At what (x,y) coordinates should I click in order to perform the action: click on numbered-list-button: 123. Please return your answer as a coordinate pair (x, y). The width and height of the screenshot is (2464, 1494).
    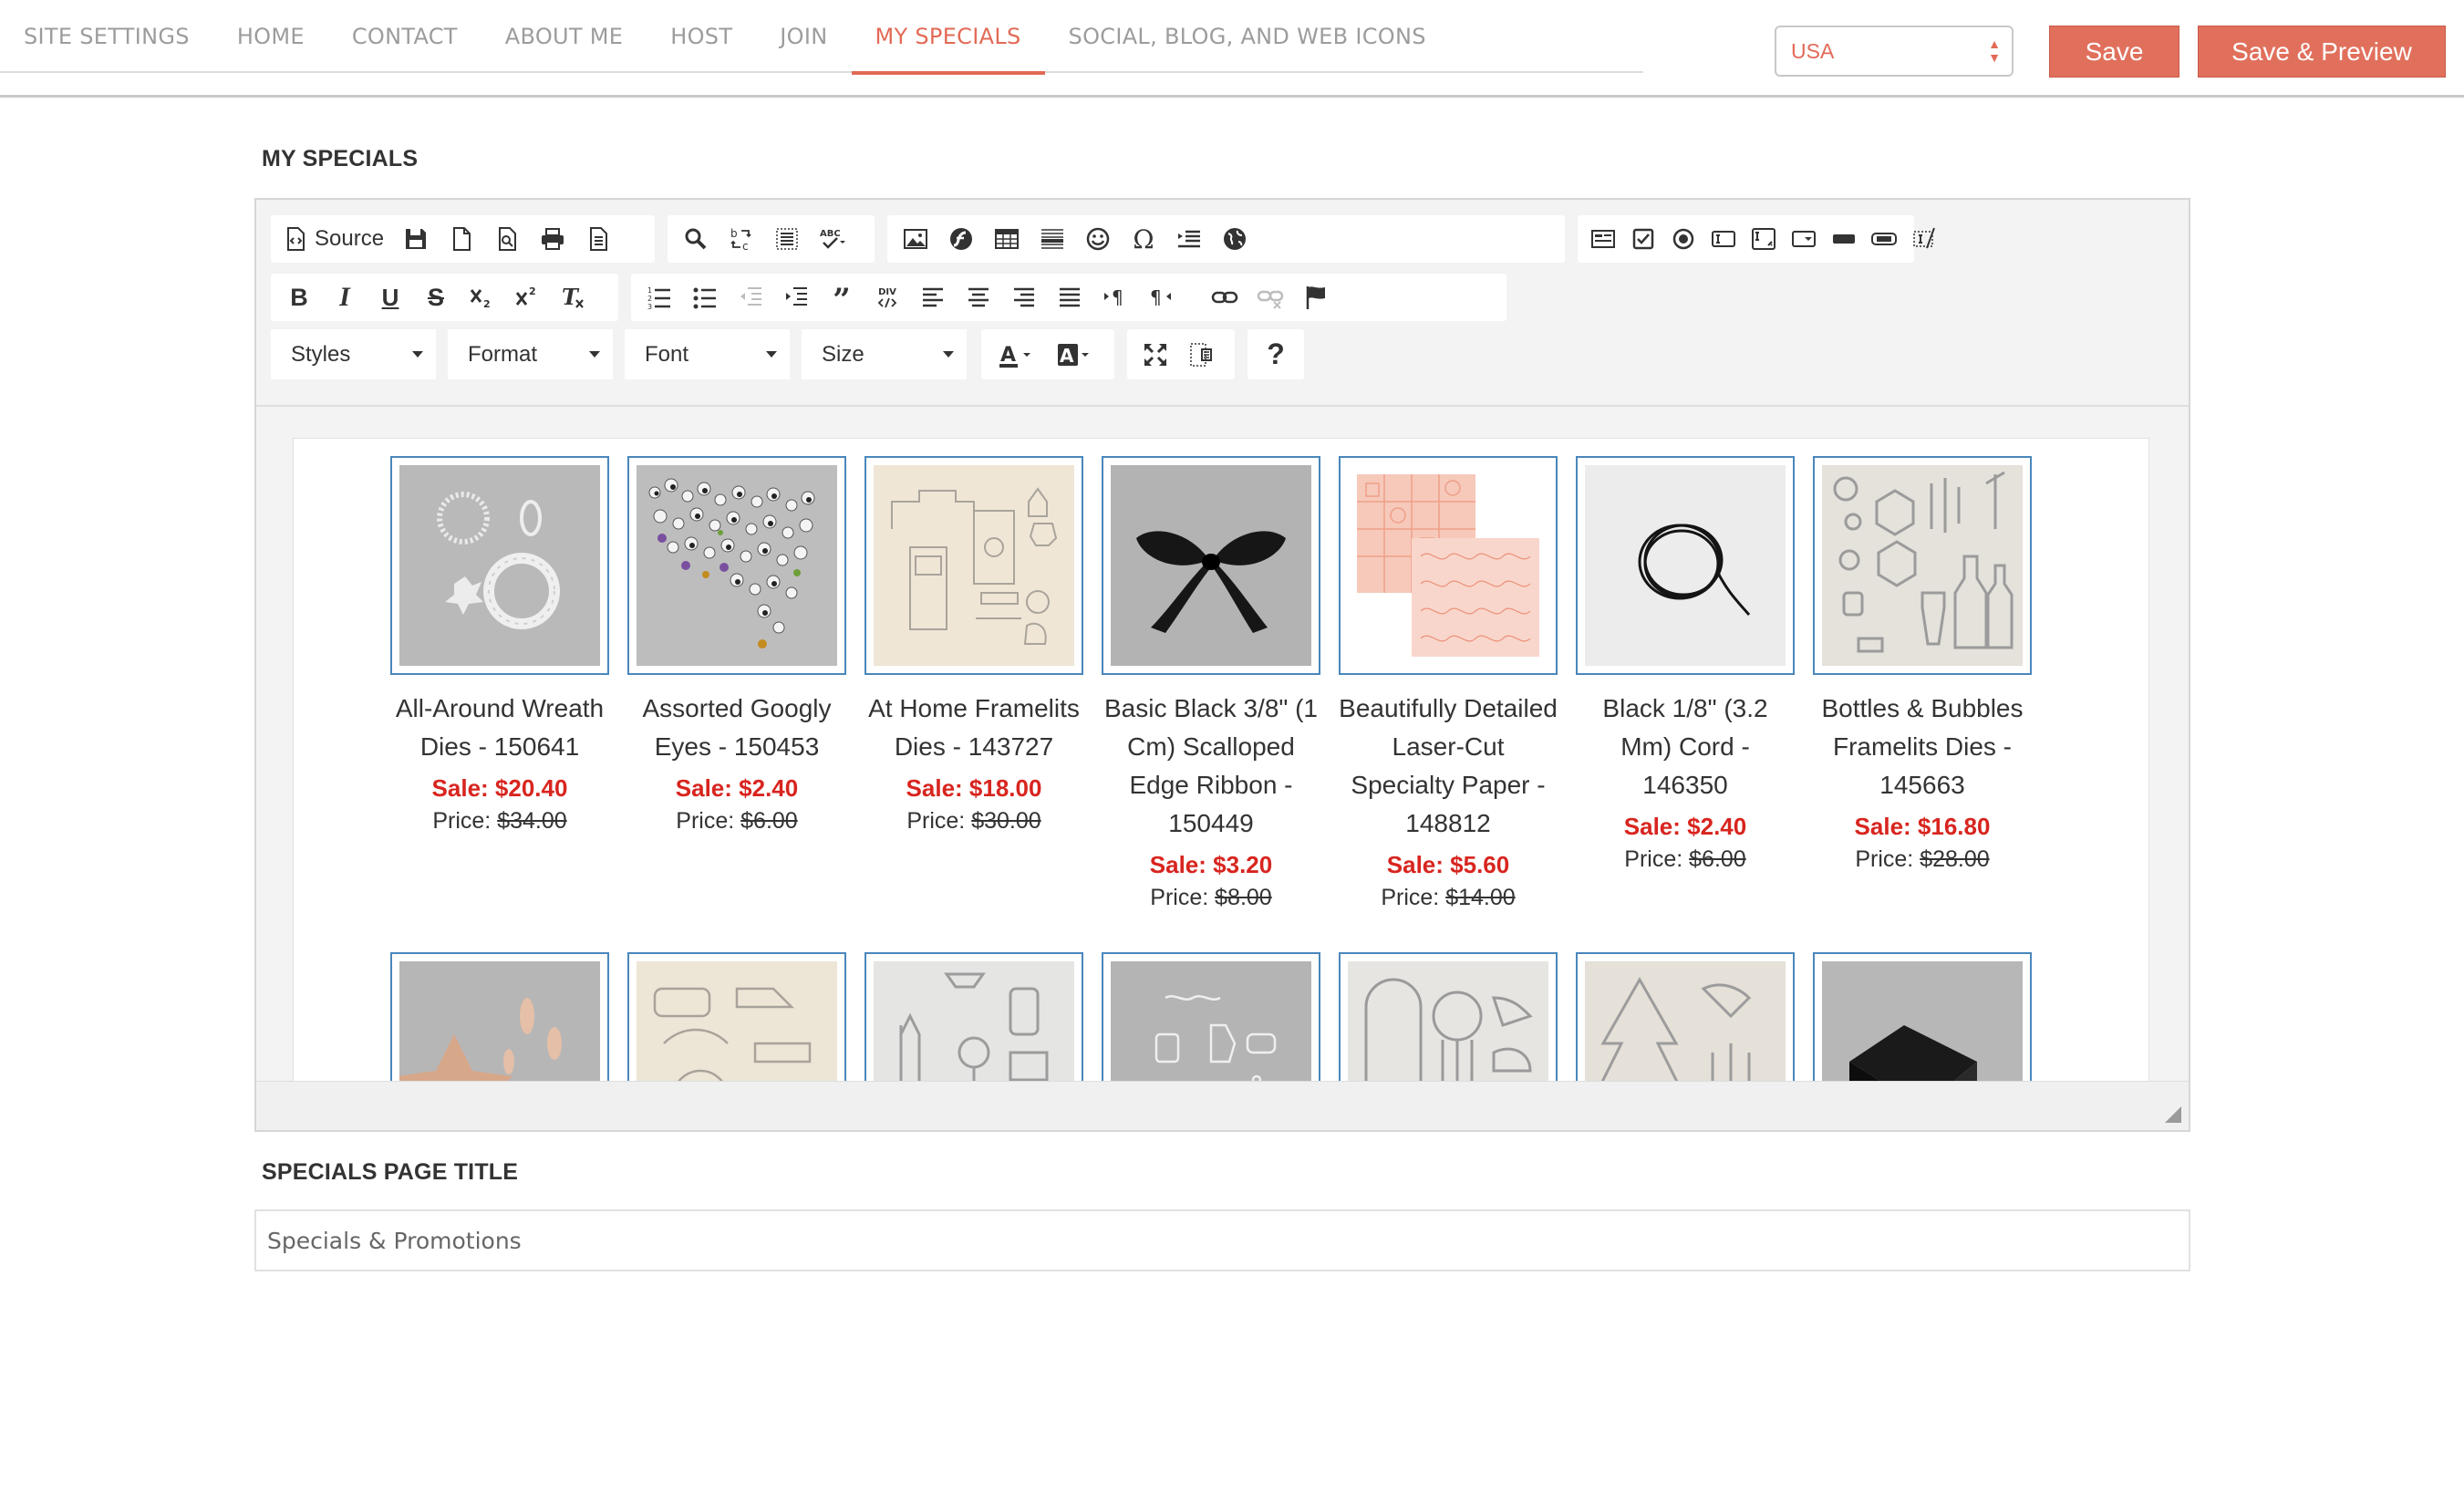
    Looking at the image, I should click on (660, 297).